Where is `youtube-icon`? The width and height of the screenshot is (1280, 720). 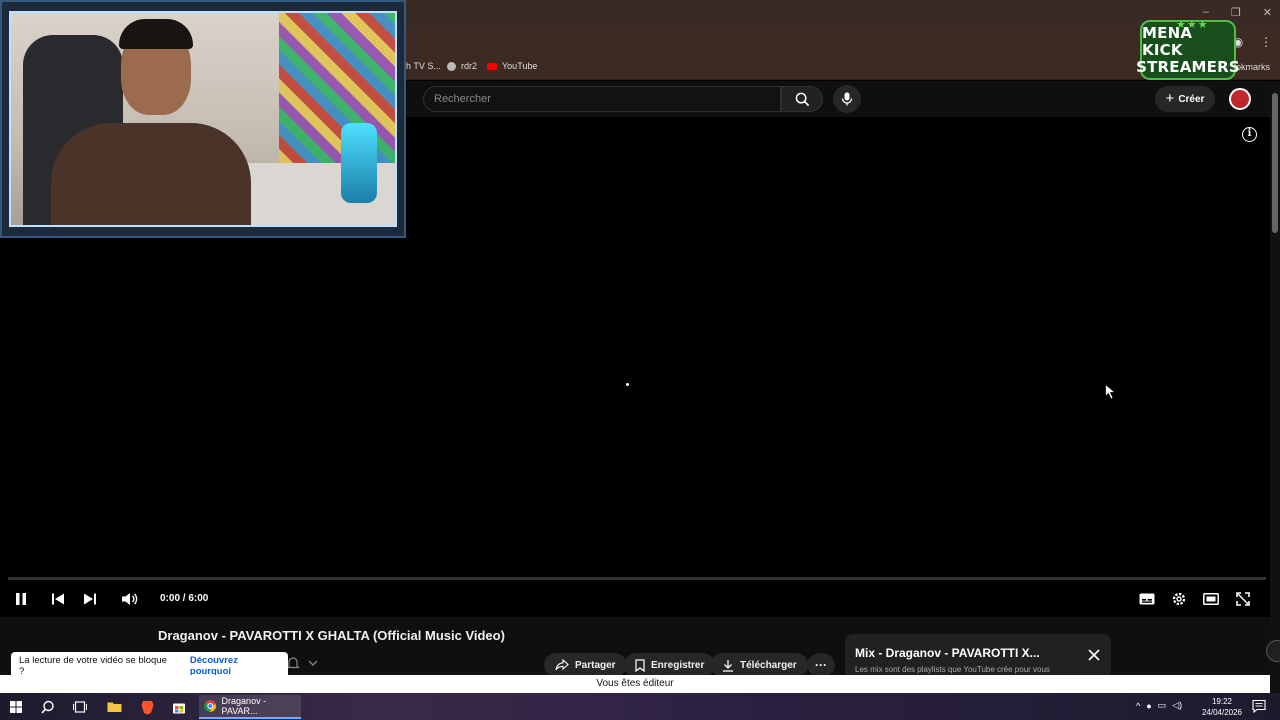 youtube-icon is located at coordinates (492, 66).